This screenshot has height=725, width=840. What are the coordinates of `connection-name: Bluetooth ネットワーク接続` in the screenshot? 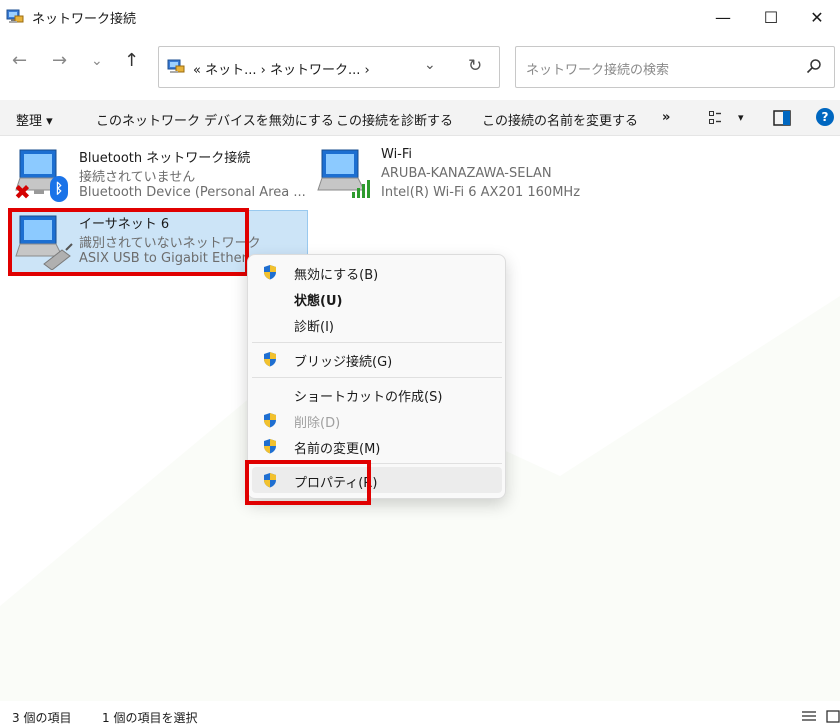 It's located at (165, 158).